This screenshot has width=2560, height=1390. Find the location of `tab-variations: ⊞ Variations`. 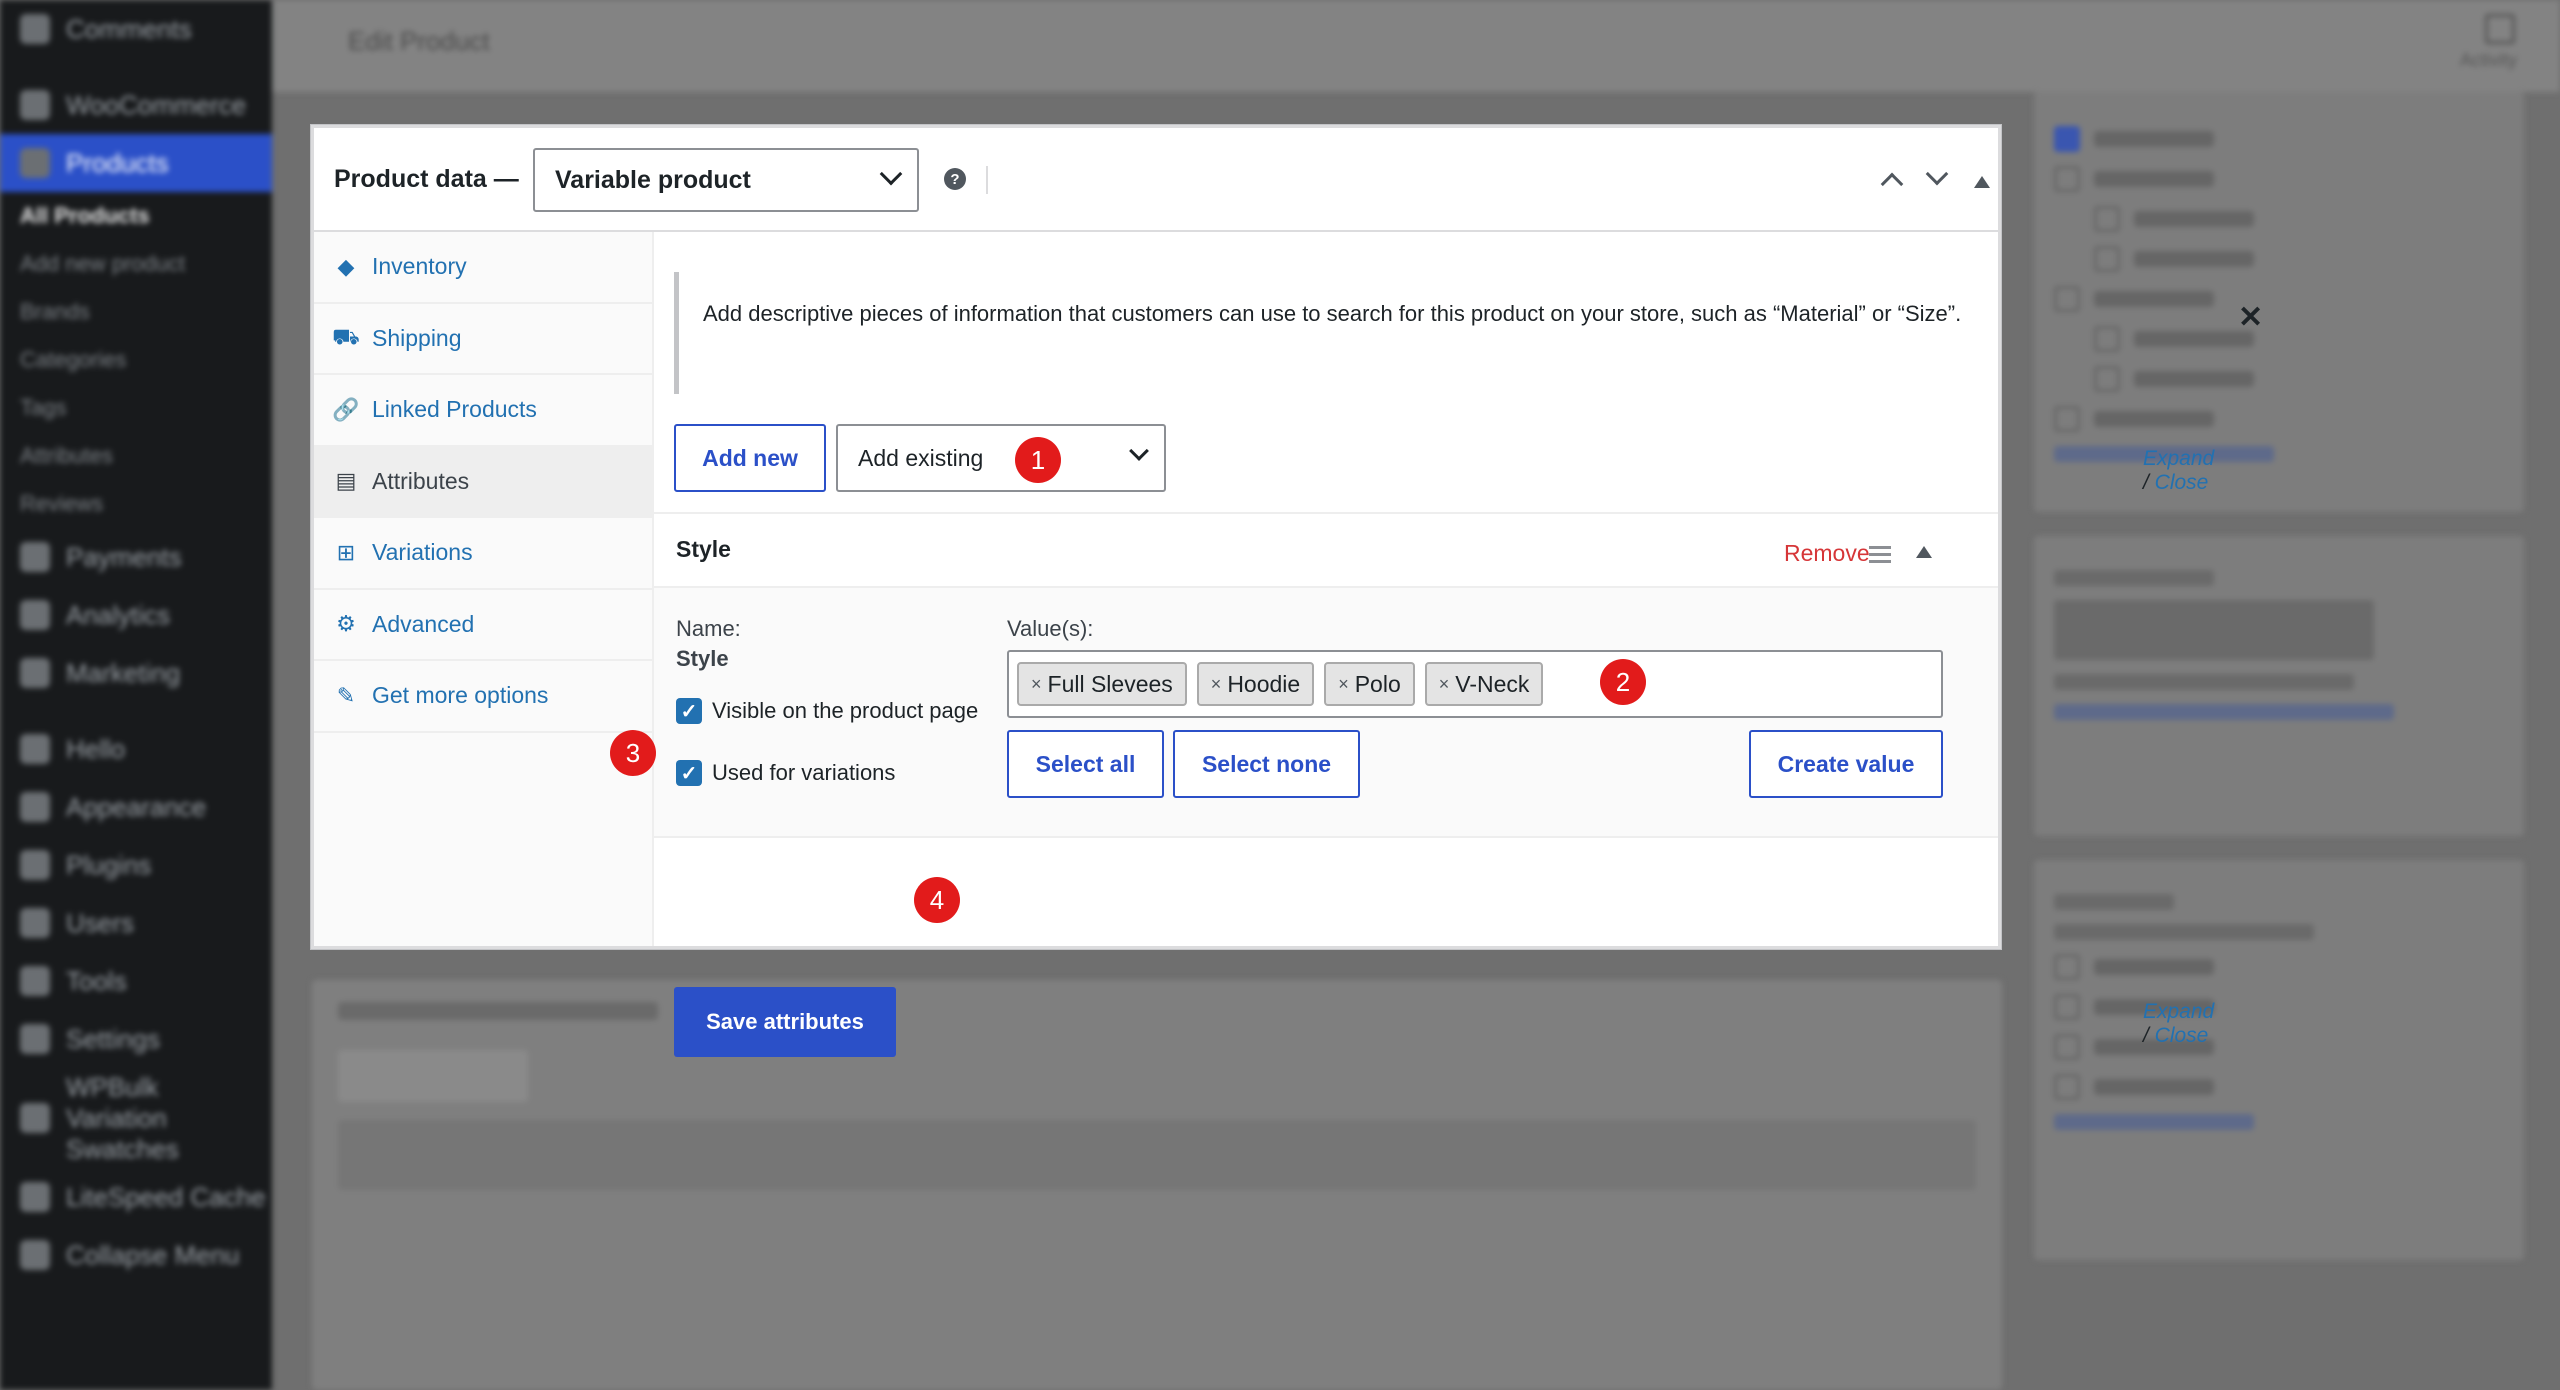

tab-variations: ⊞ Variations is located at coordinates (483, 554).